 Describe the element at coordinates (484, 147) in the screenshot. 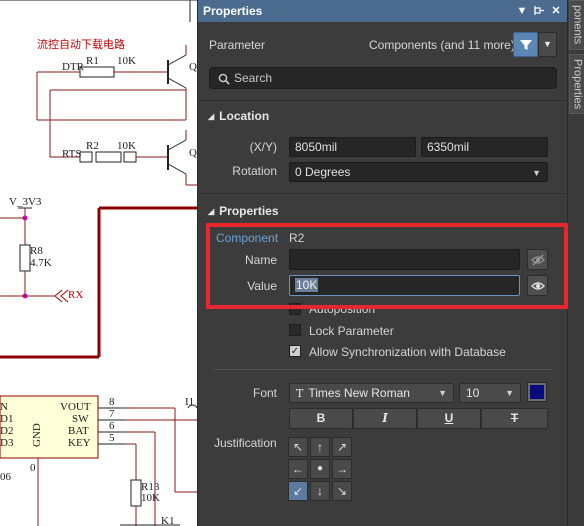

I see `y-position-input: 6350mil` at that location.